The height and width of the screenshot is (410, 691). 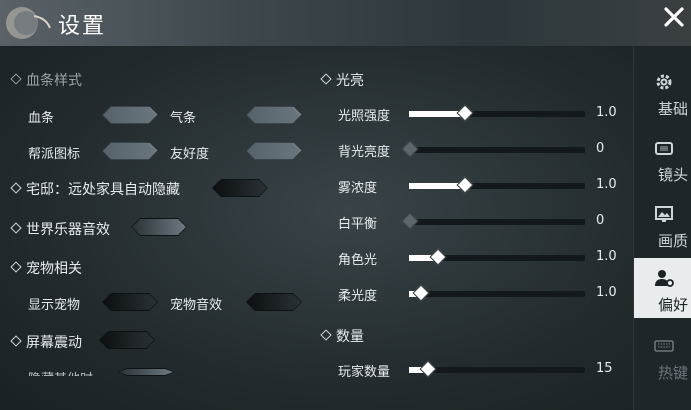 What do you see at coordinates (130, 151) in the screenshot?
I see `toggle-guild-icon` at bounding box center [130, 151].